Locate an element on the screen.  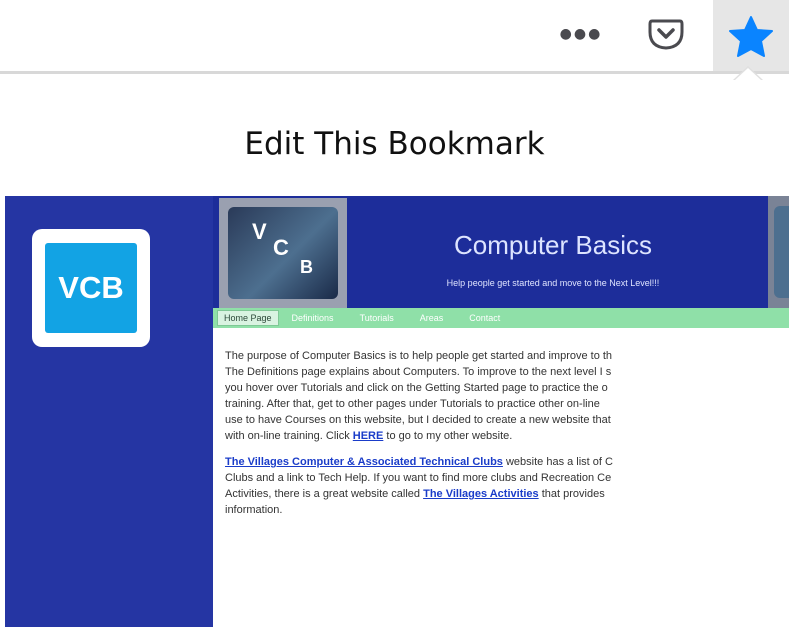
paragraph-1-after: to go to my other website. is located at coordinates (448, 436).